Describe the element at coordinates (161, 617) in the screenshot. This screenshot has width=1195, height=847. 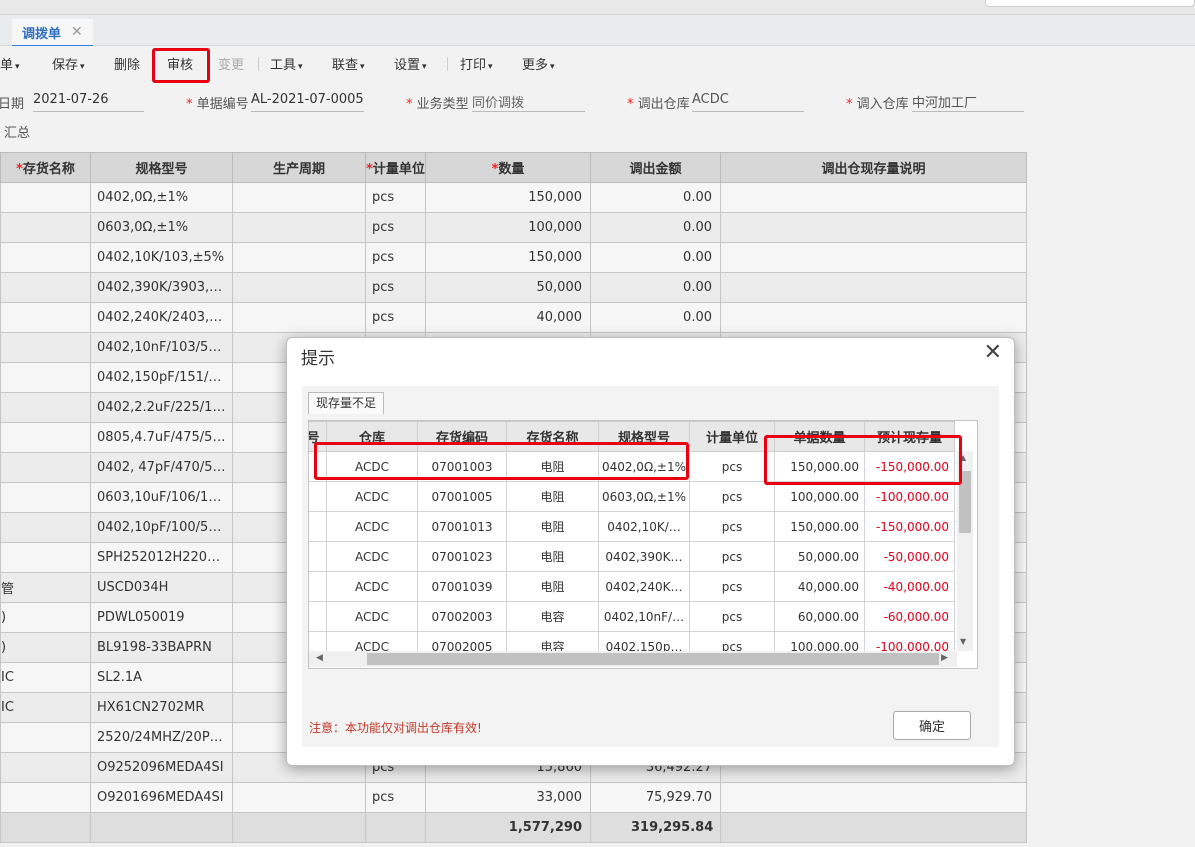
I see `cell-spec: PDWL050019` at that location.